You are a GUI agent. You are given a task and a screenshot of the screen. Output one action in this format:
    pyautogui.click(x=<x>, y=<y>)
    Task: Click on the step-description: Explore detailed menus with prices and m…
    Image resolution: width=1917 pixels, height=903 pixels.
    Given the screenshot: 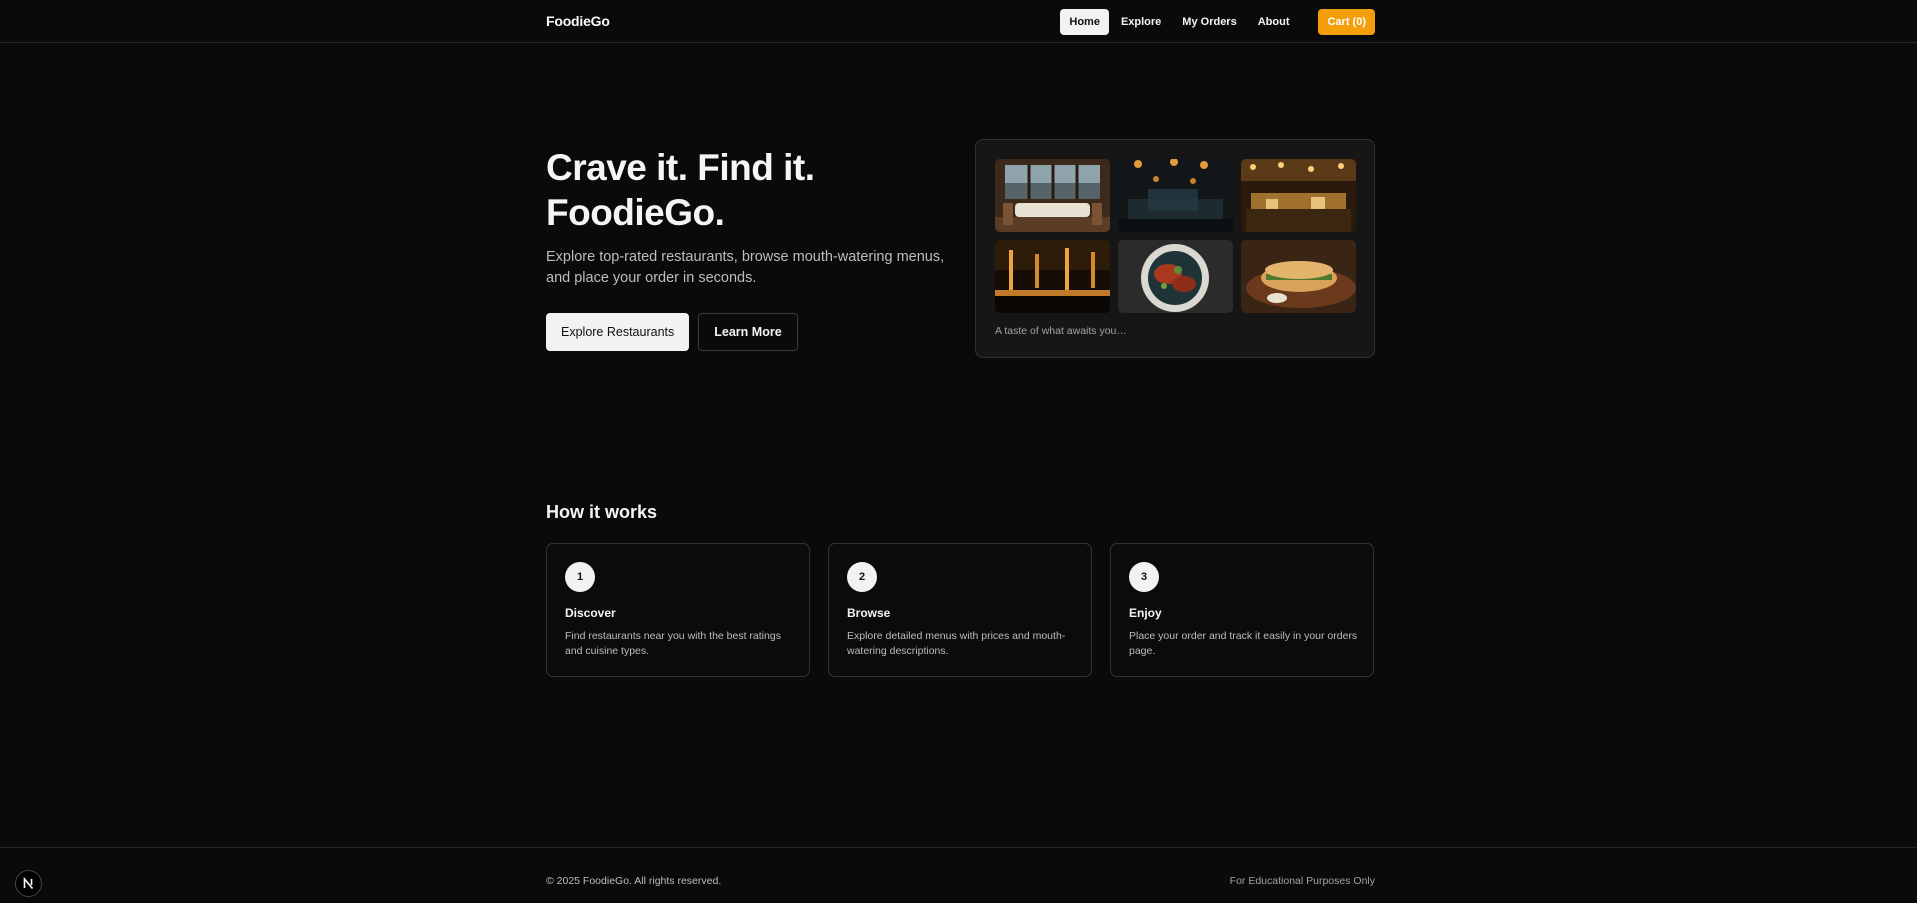 What is the action you would take?
    pyautogui.click(x=956, y=643)
    